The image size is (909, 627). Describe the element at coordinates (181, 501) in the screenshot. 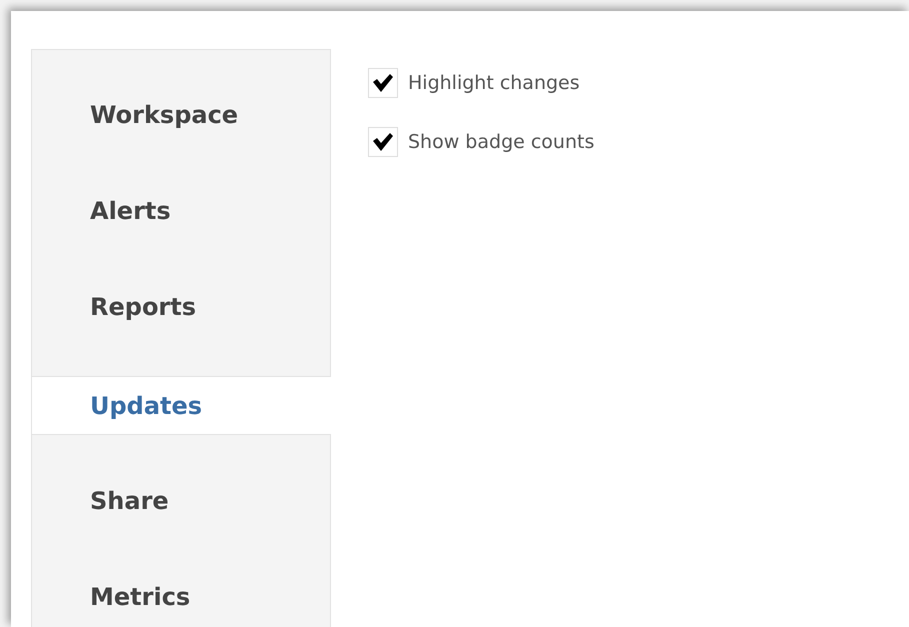

I see `sidebar-item: Share` at that location.